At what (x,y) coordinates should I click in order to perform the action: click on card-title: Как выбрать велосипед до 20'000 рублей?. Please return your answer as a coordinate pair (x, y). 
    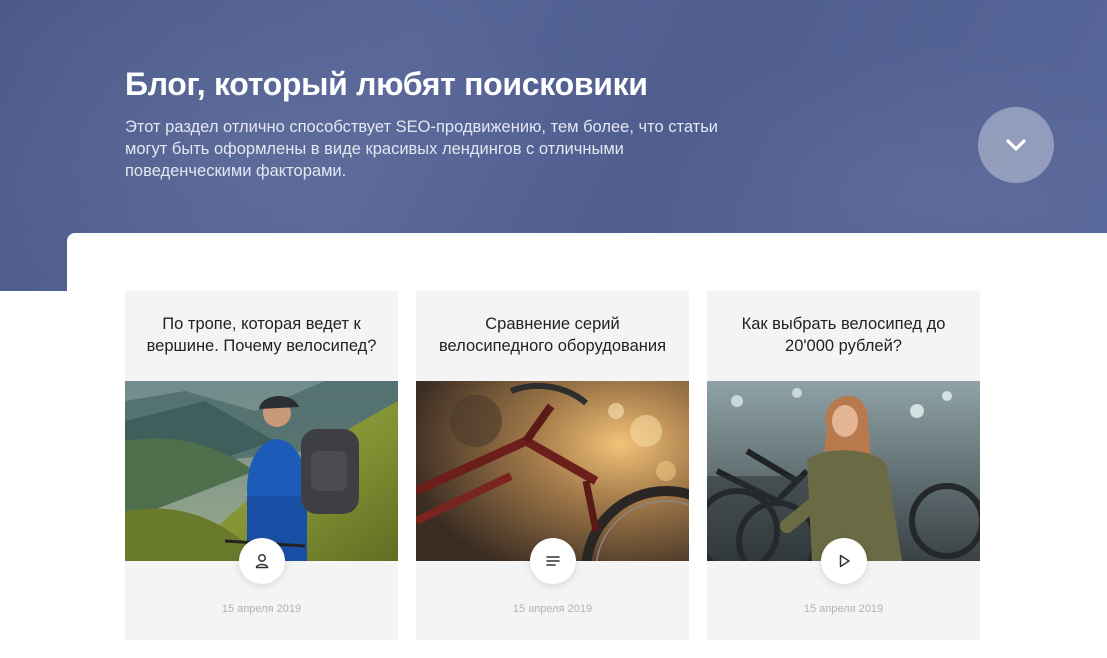
    Looking at the image, I should click on (843, 335).